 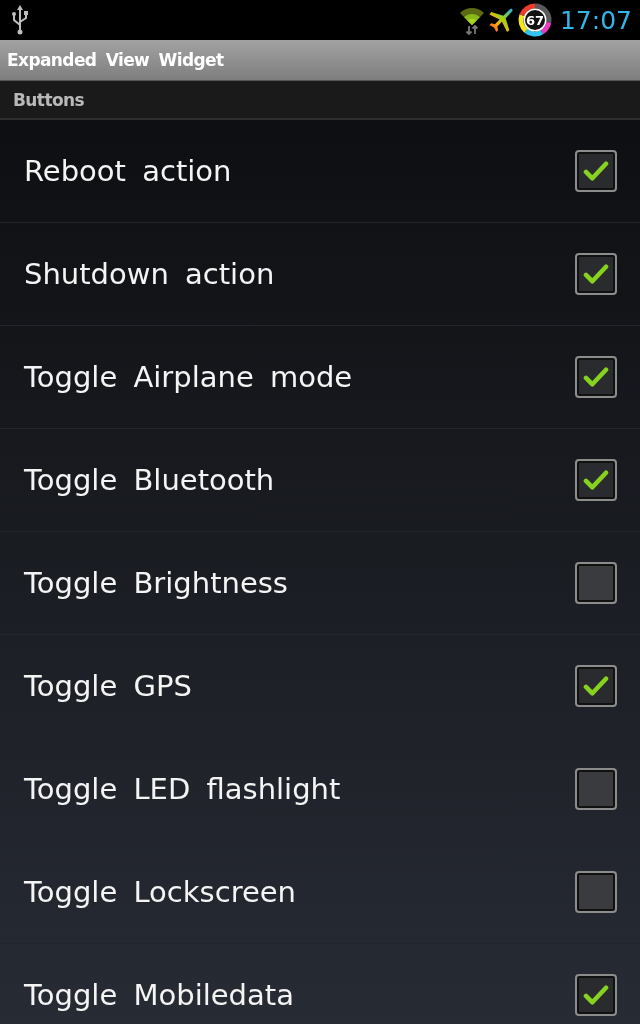 I want to click on list-item: Toggle Airplane mode, so click(x=320, y=377).